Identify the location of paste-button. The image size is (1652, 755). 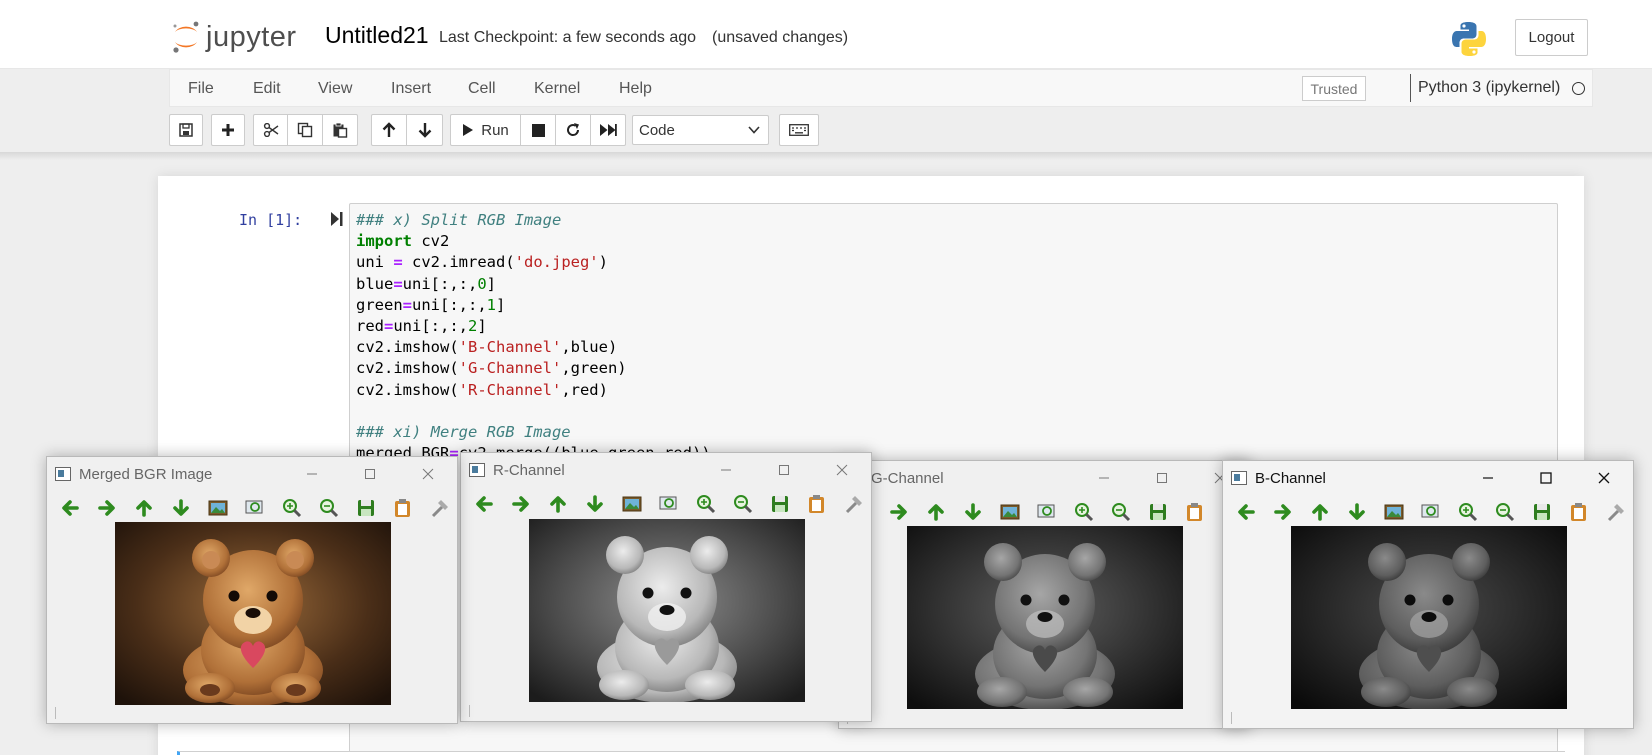
(340, 130).